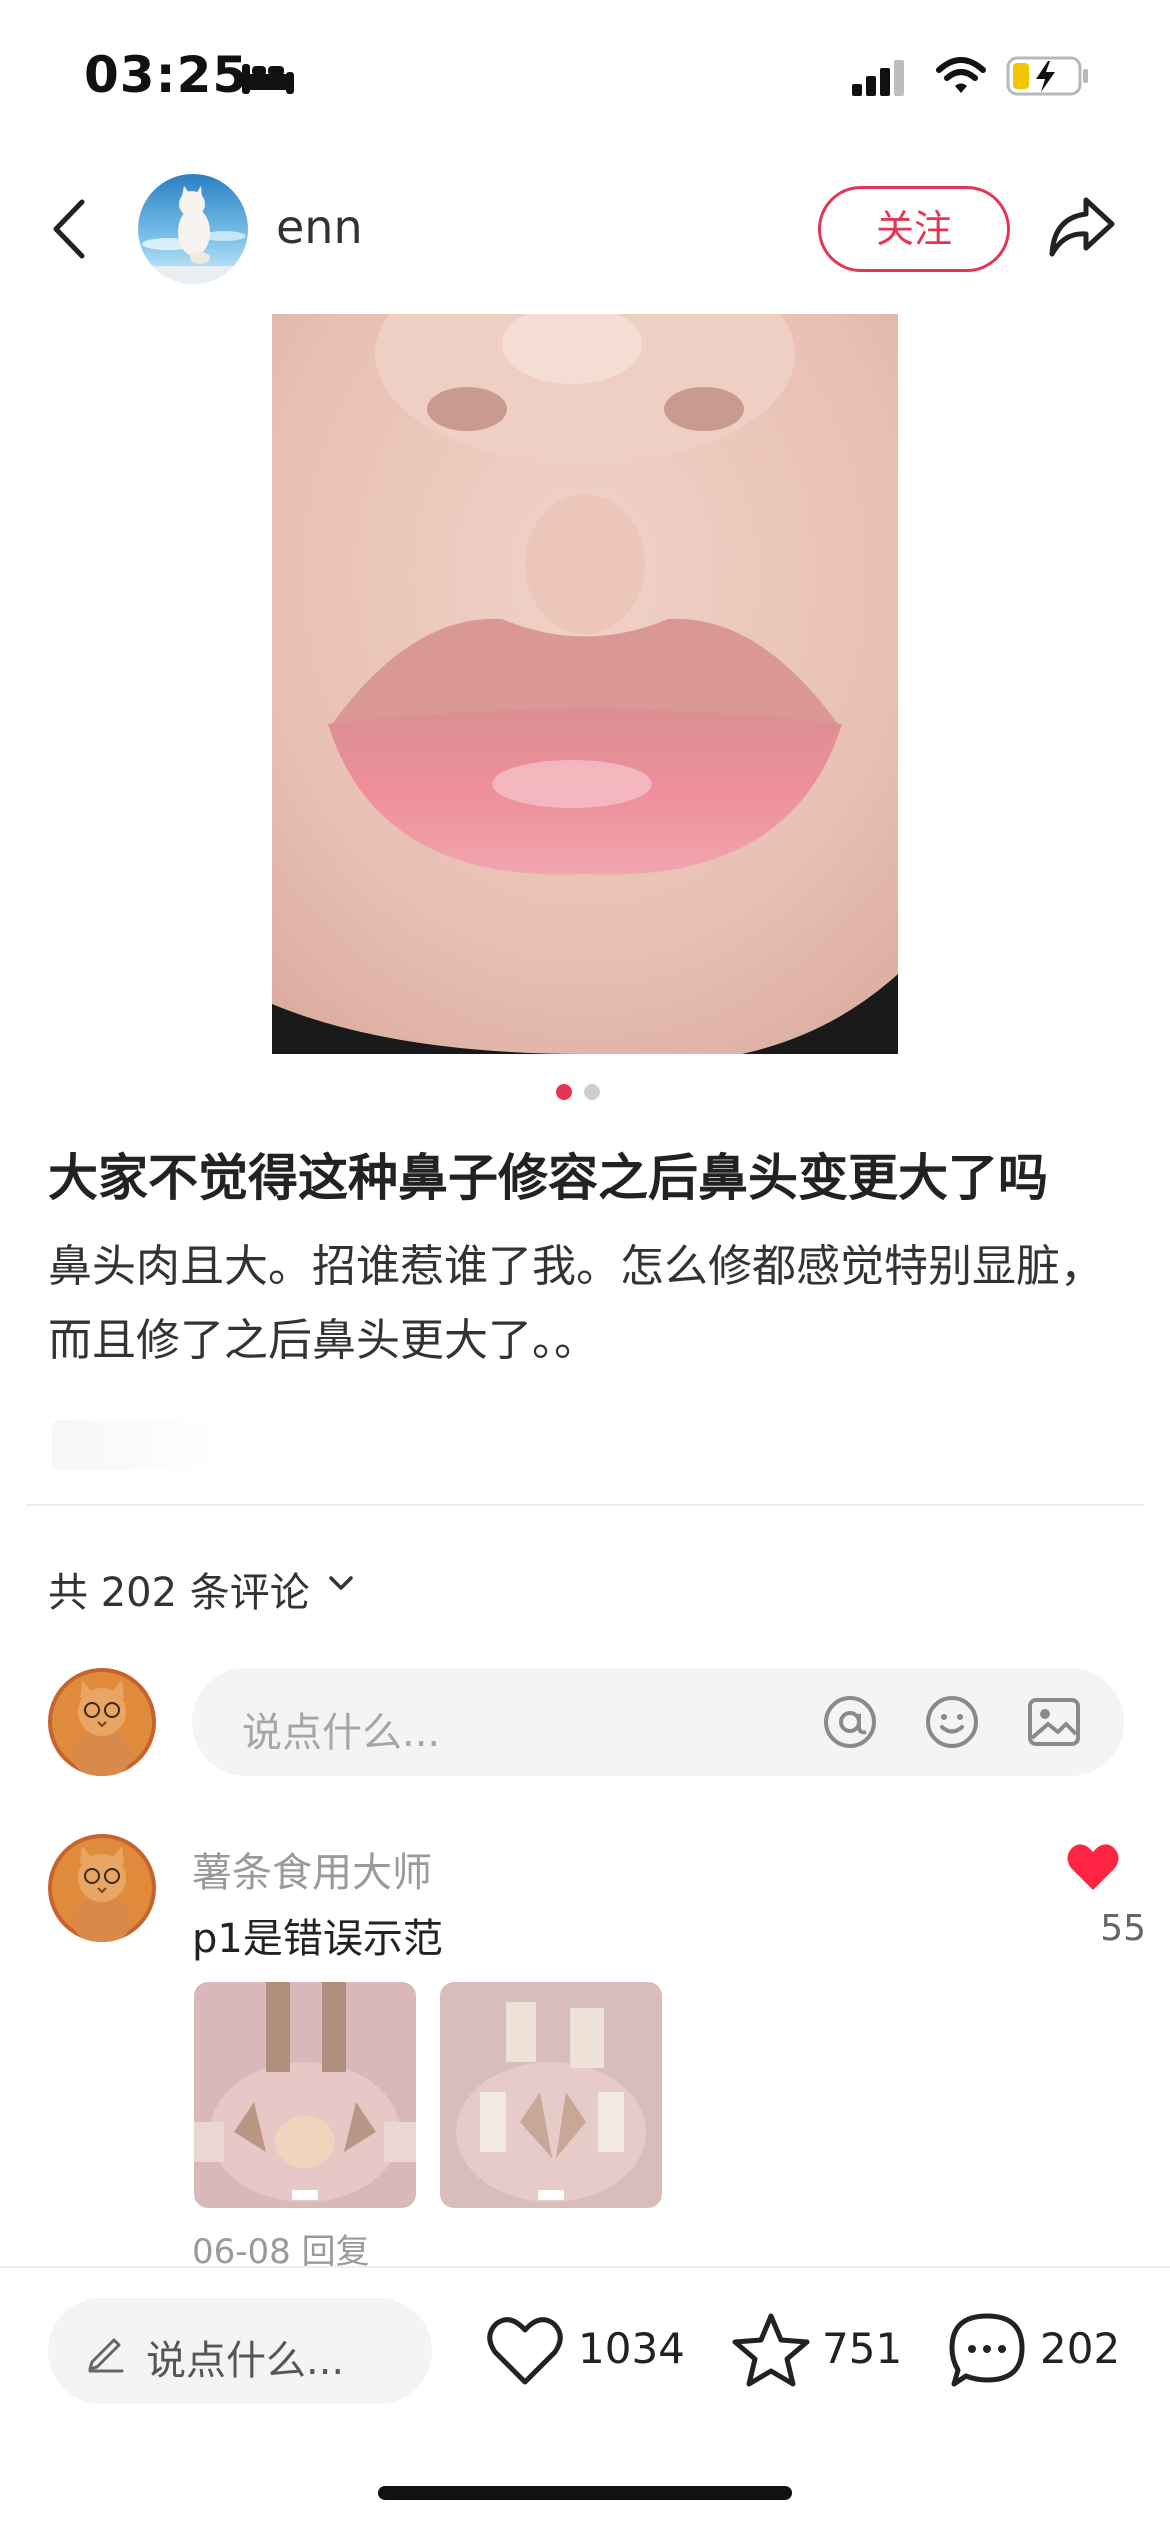 The width and height of the screenshot is (1170, 2532). What do you see at coordinates (878, 78) in the screenshot?
I see `signal-icon` at bounding box center [878, 78].